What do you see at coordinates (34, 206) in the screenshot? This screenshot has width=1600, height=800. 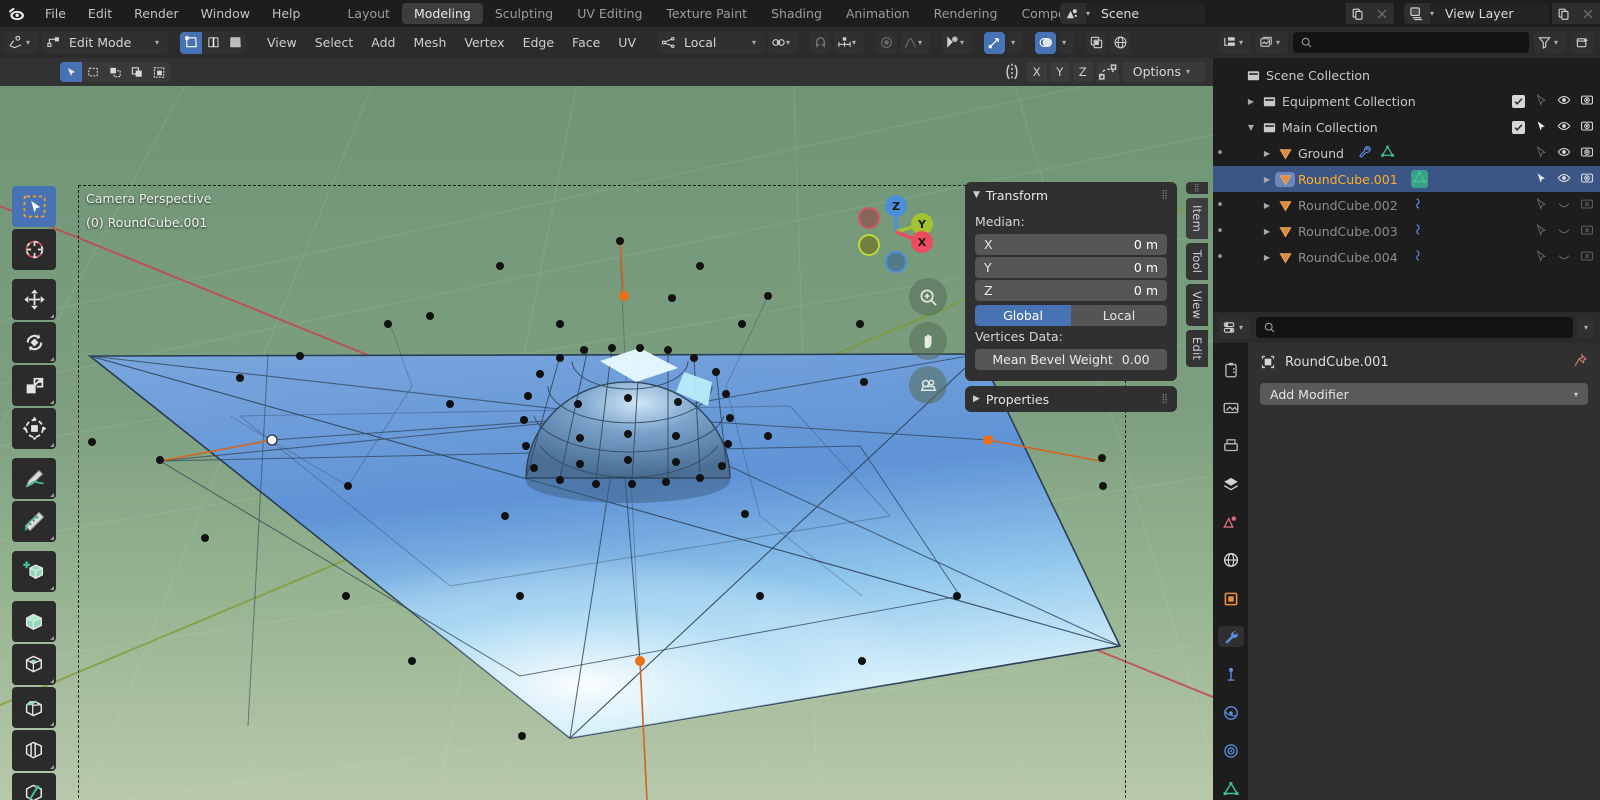 I see `tool-tweak` at bounding box center [34, 206].